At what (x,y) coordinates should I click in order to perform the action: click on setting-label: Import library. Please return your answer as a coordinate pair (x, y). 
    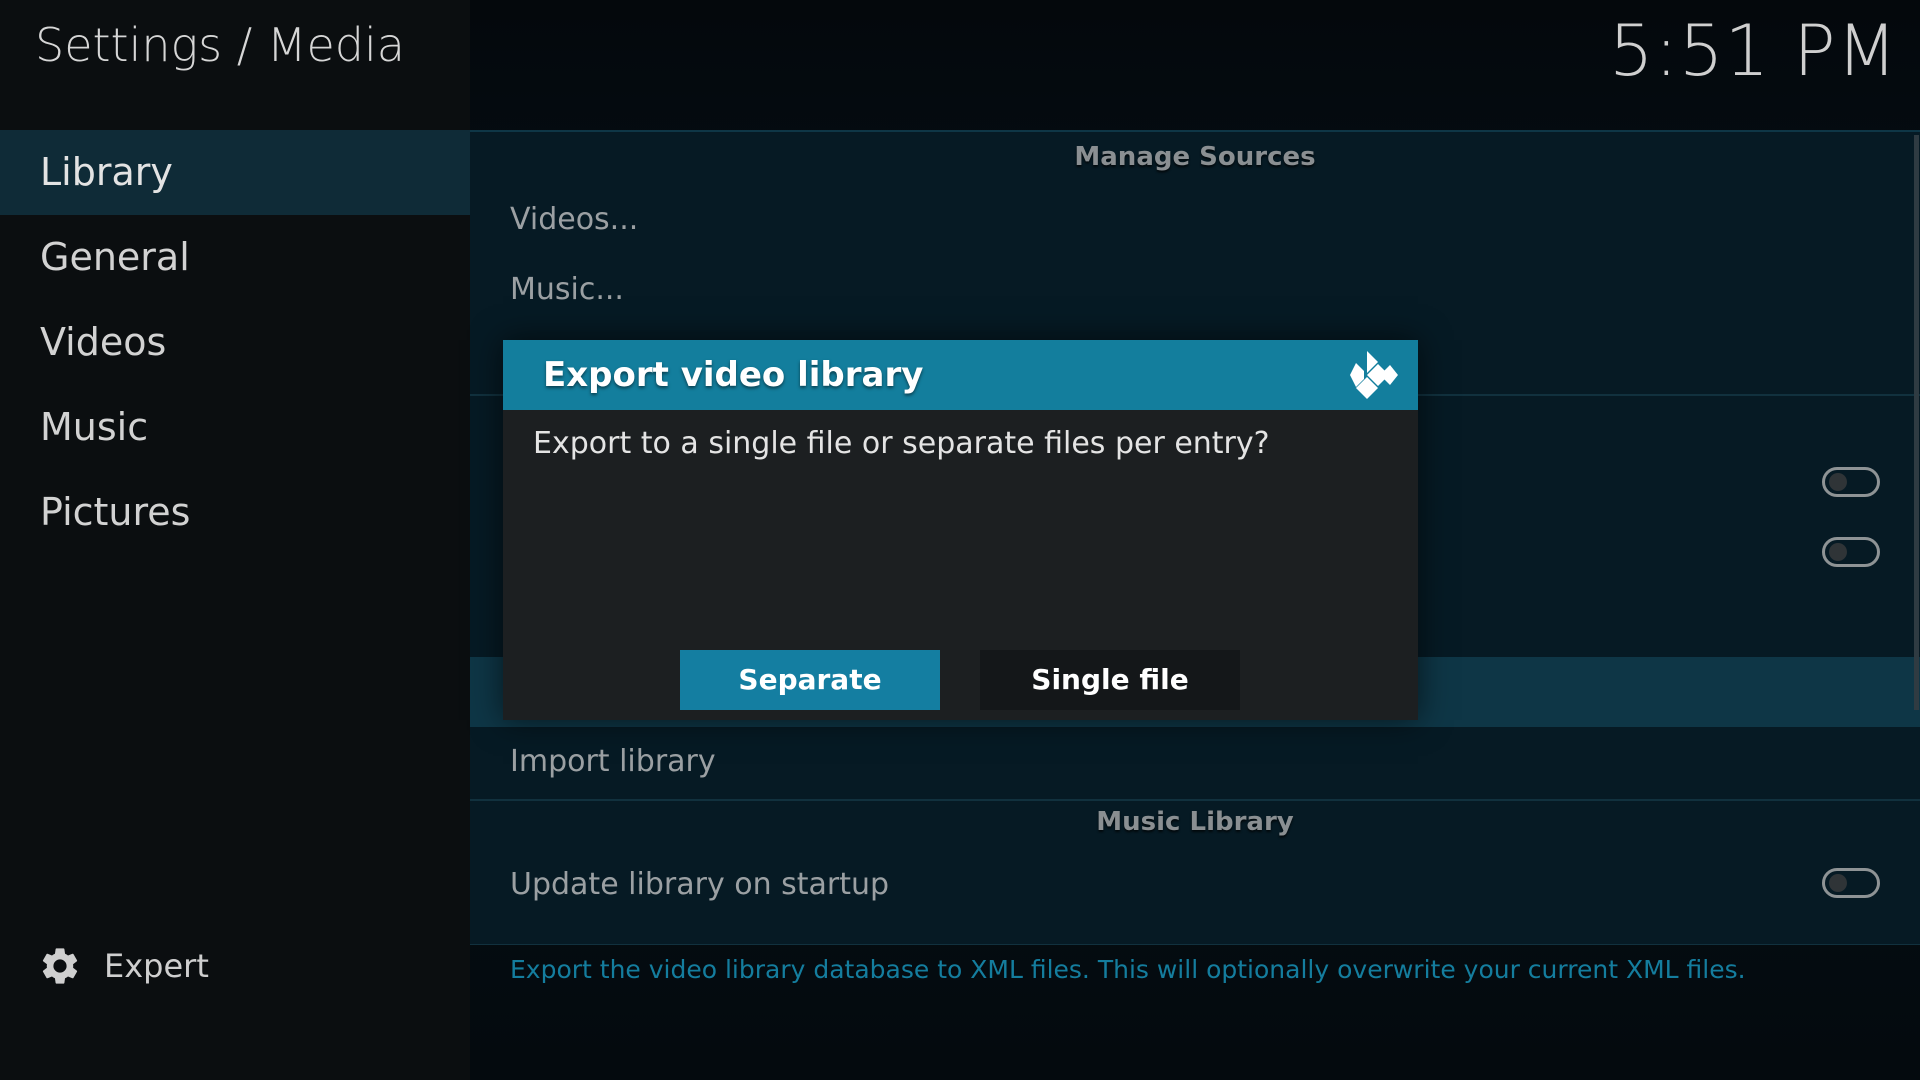
    Looking at the image, I should click on (613, 761).